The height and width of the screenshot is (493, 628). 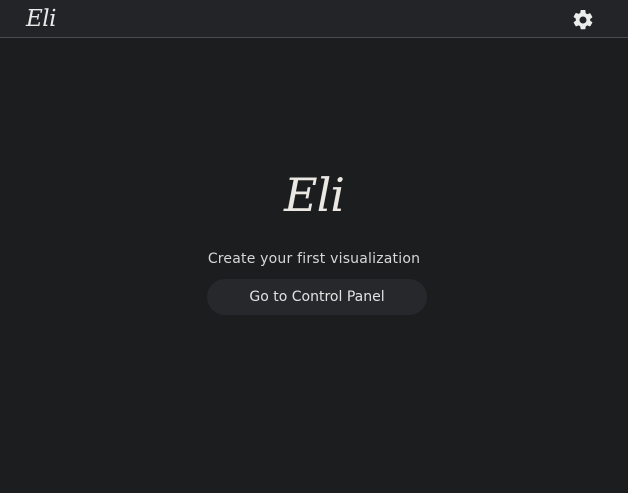 What do you see at coordinates (314, 259) in the screenshot?
I see `empty-state-message: Create your first visualization` at bounding box center [314, 259].